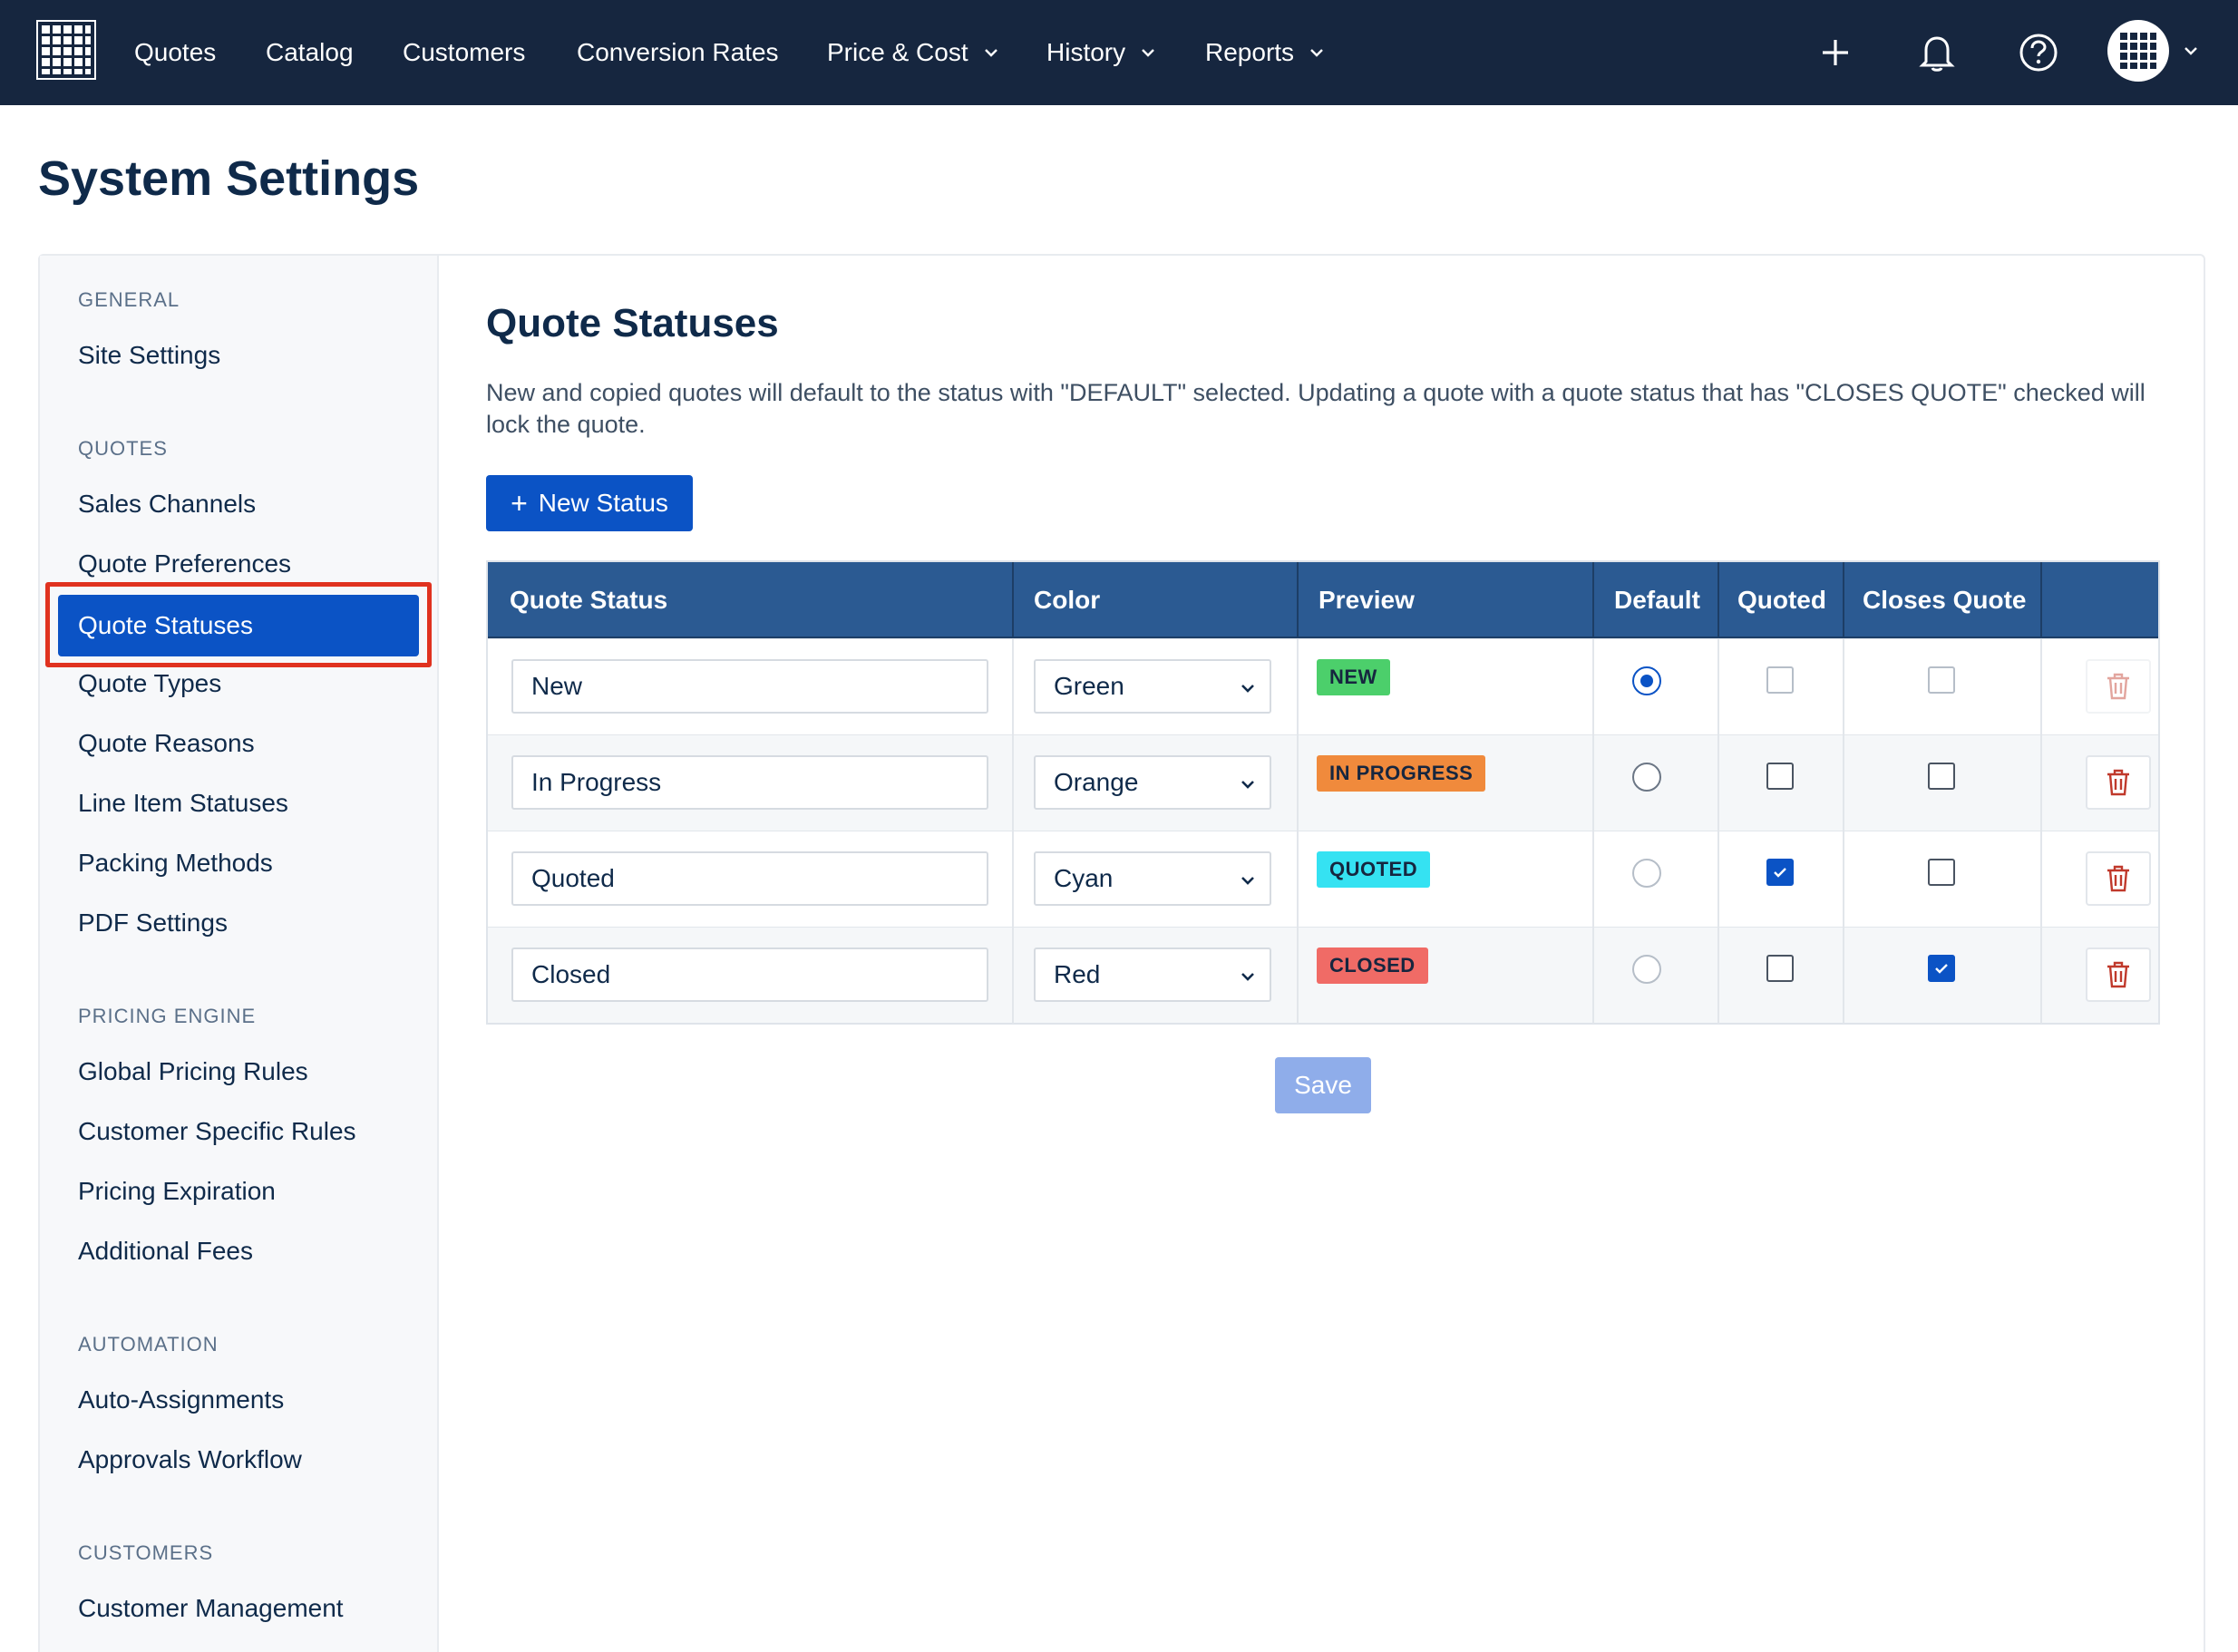 The width and height of the screenshot is (2238, 1652). What do you see at coordinates (167, 504) in the screenshot?
I see `sidebar-item-sales-channels: Sales Channels` at bounding box center [167, 504].